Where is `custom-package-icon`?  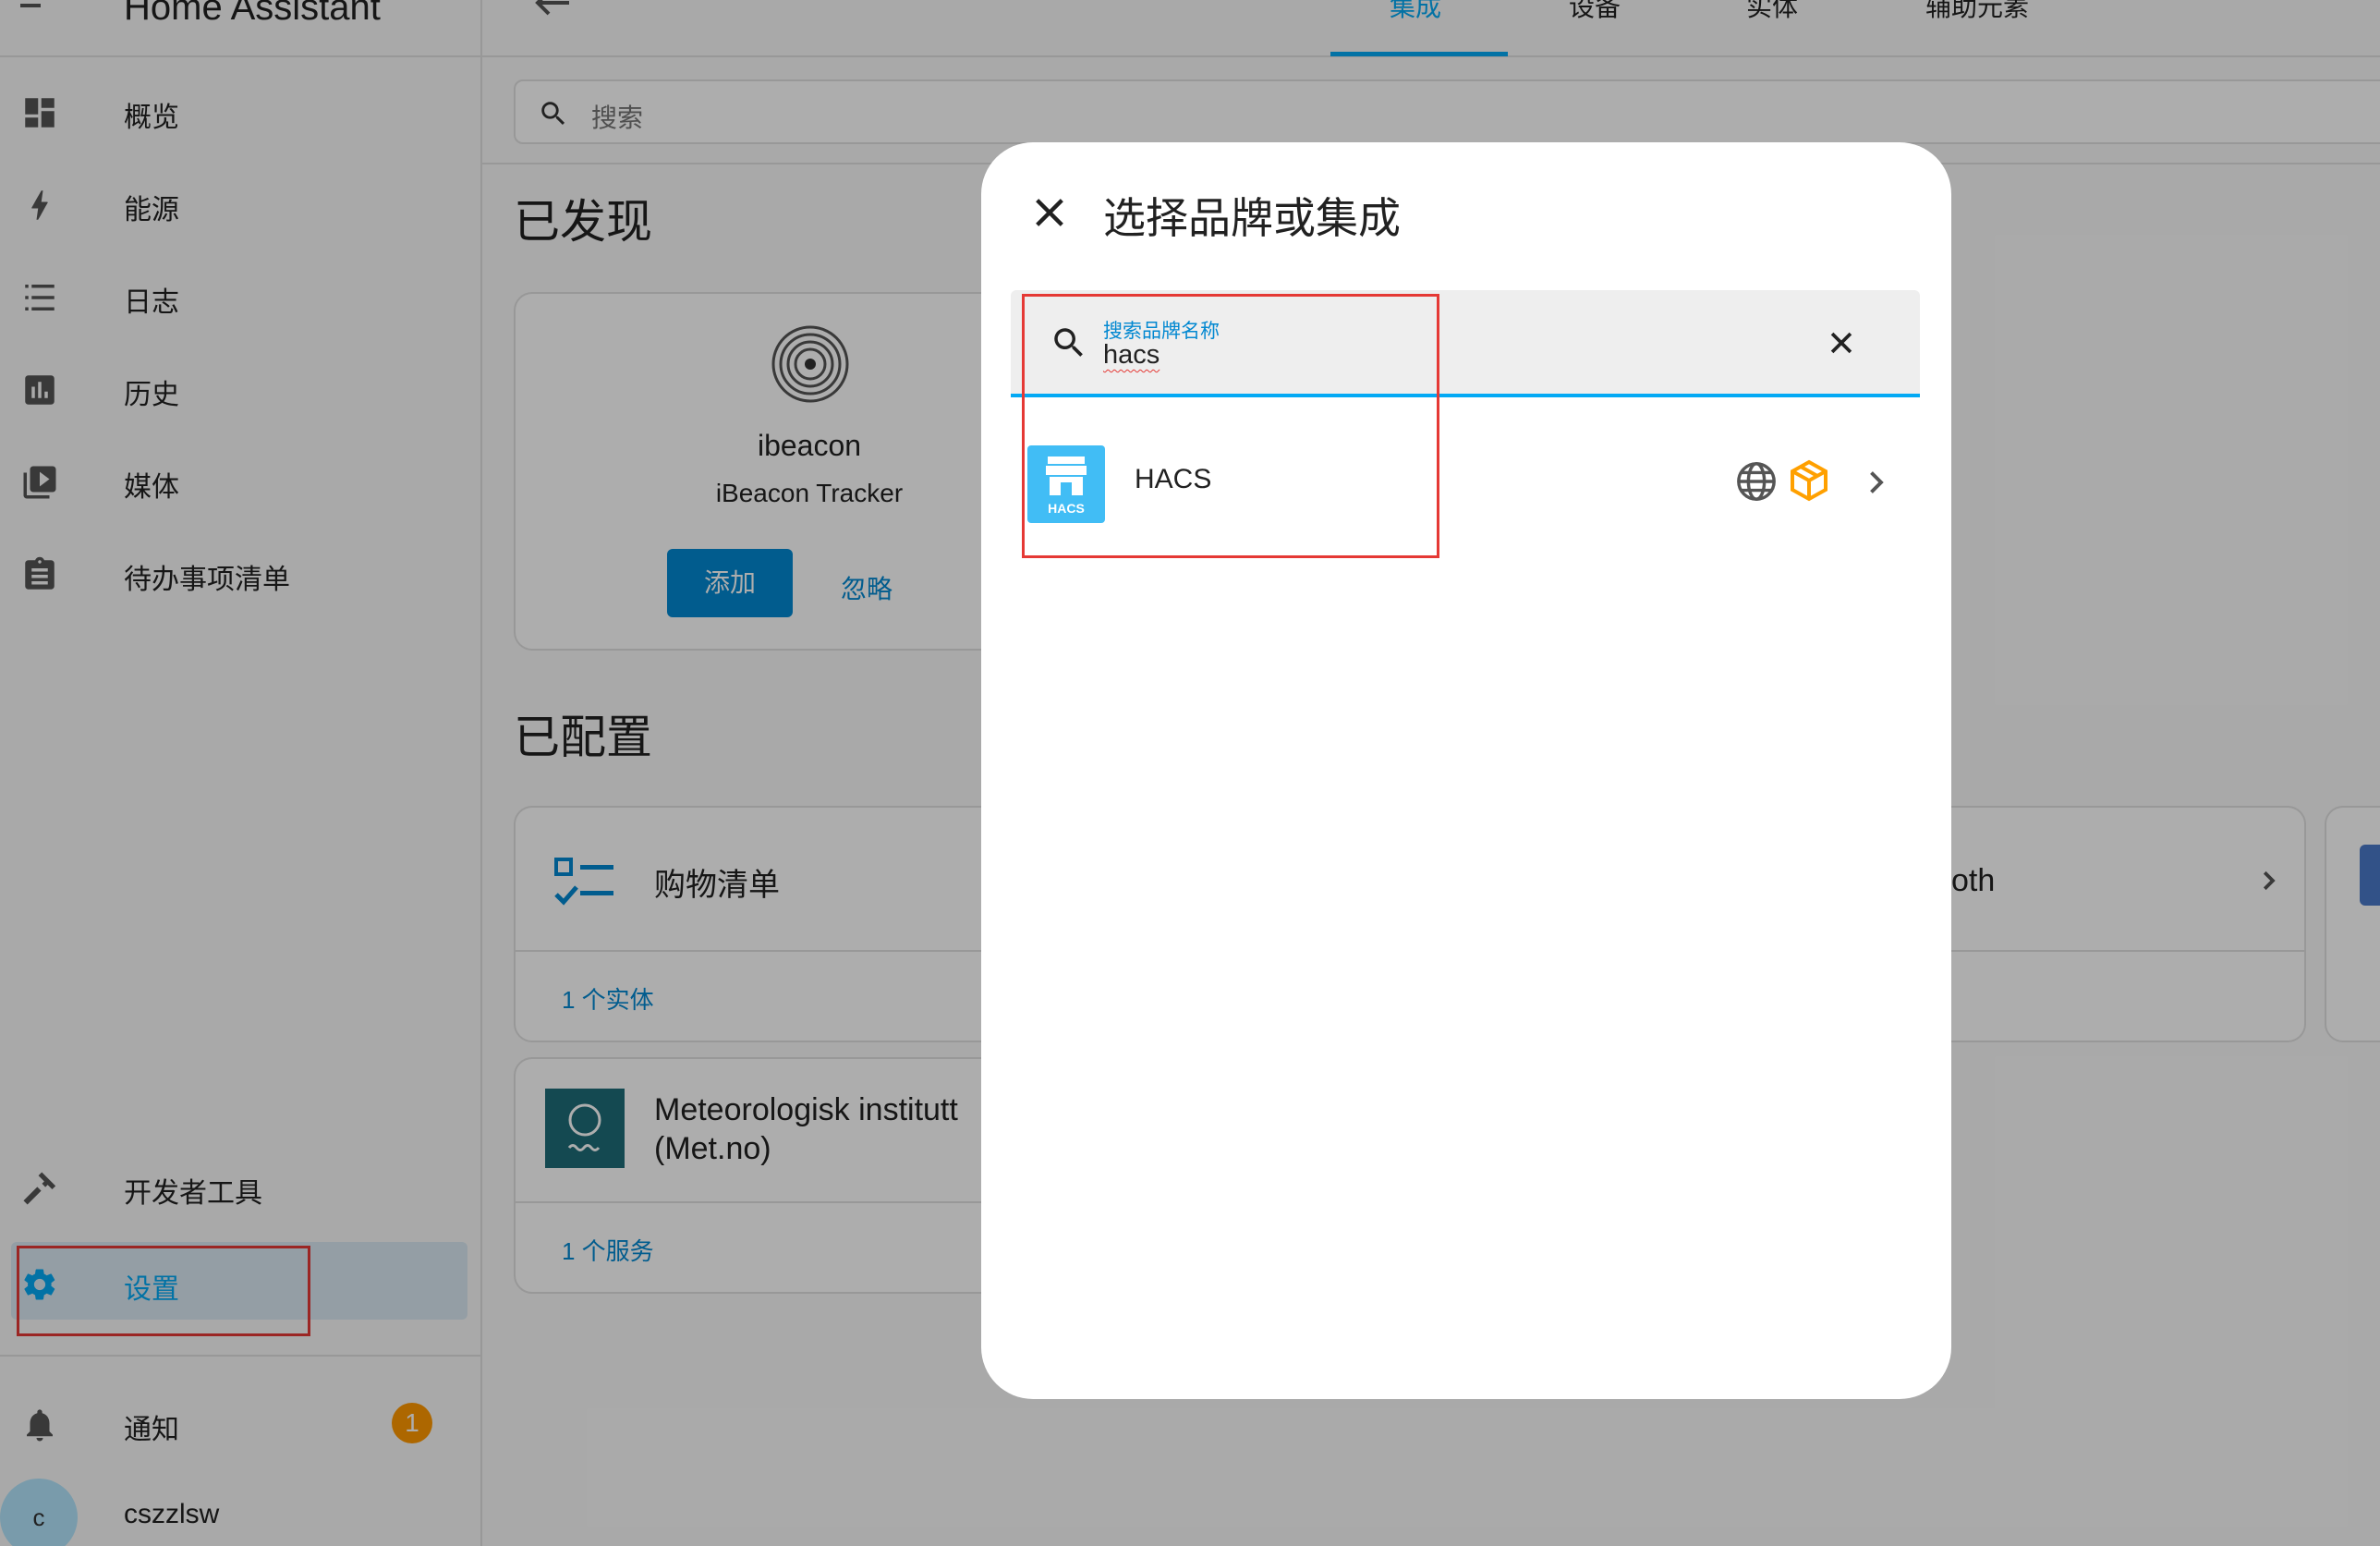 custom-package-icon is located at coordinates (1809, 480).